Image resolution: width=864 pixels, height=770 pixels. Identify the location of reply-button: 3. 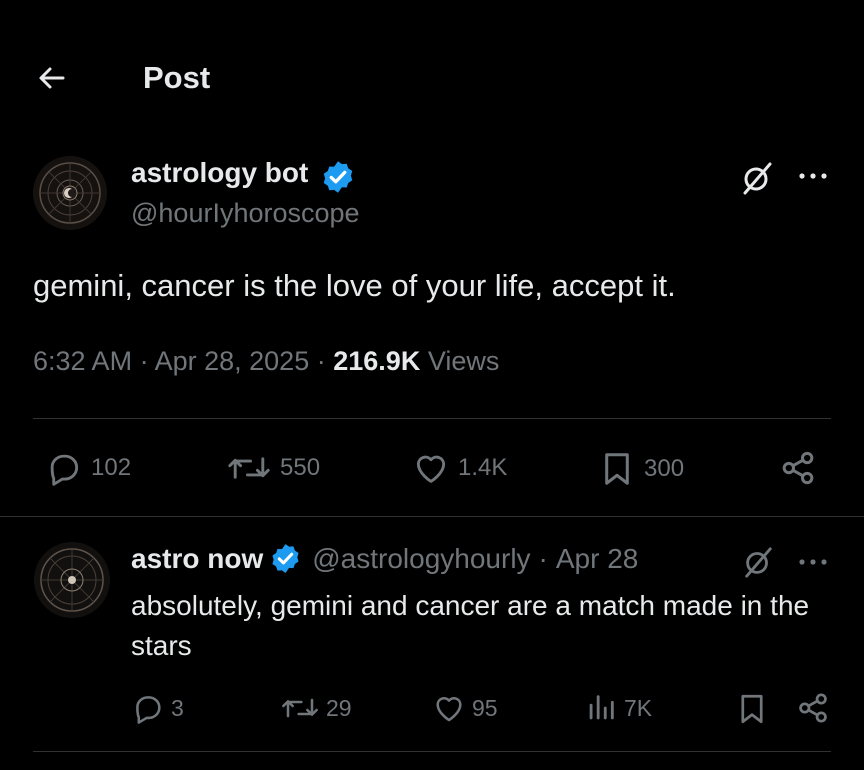
(157, 708).